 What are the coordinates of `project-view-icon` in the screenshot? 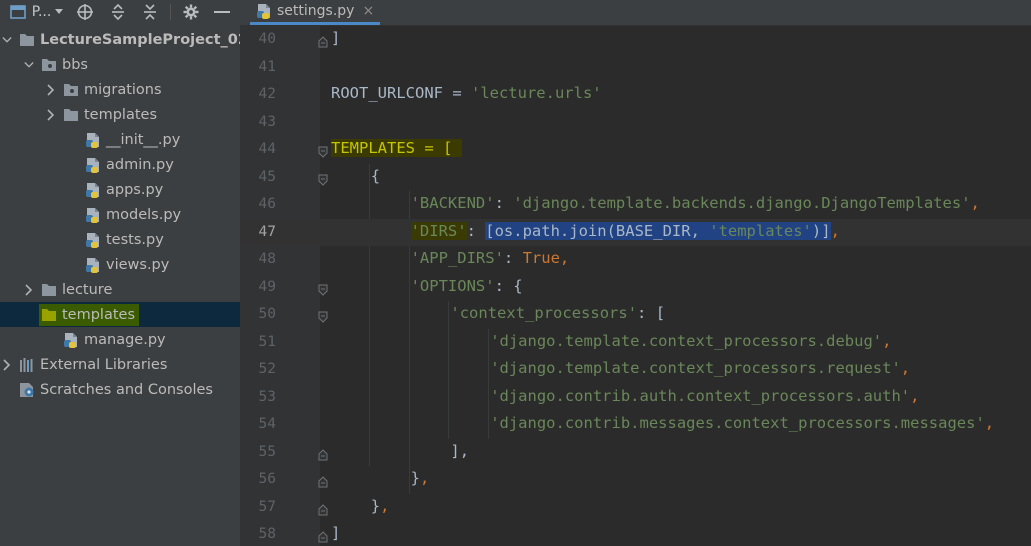 It's located at (18, 12).